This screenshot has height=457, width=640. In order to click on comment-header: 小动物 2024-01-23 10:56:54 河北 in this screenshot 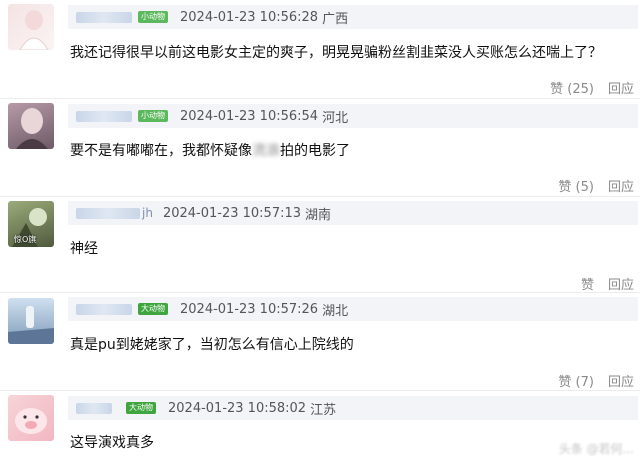, I will do `click(353, 116)`.